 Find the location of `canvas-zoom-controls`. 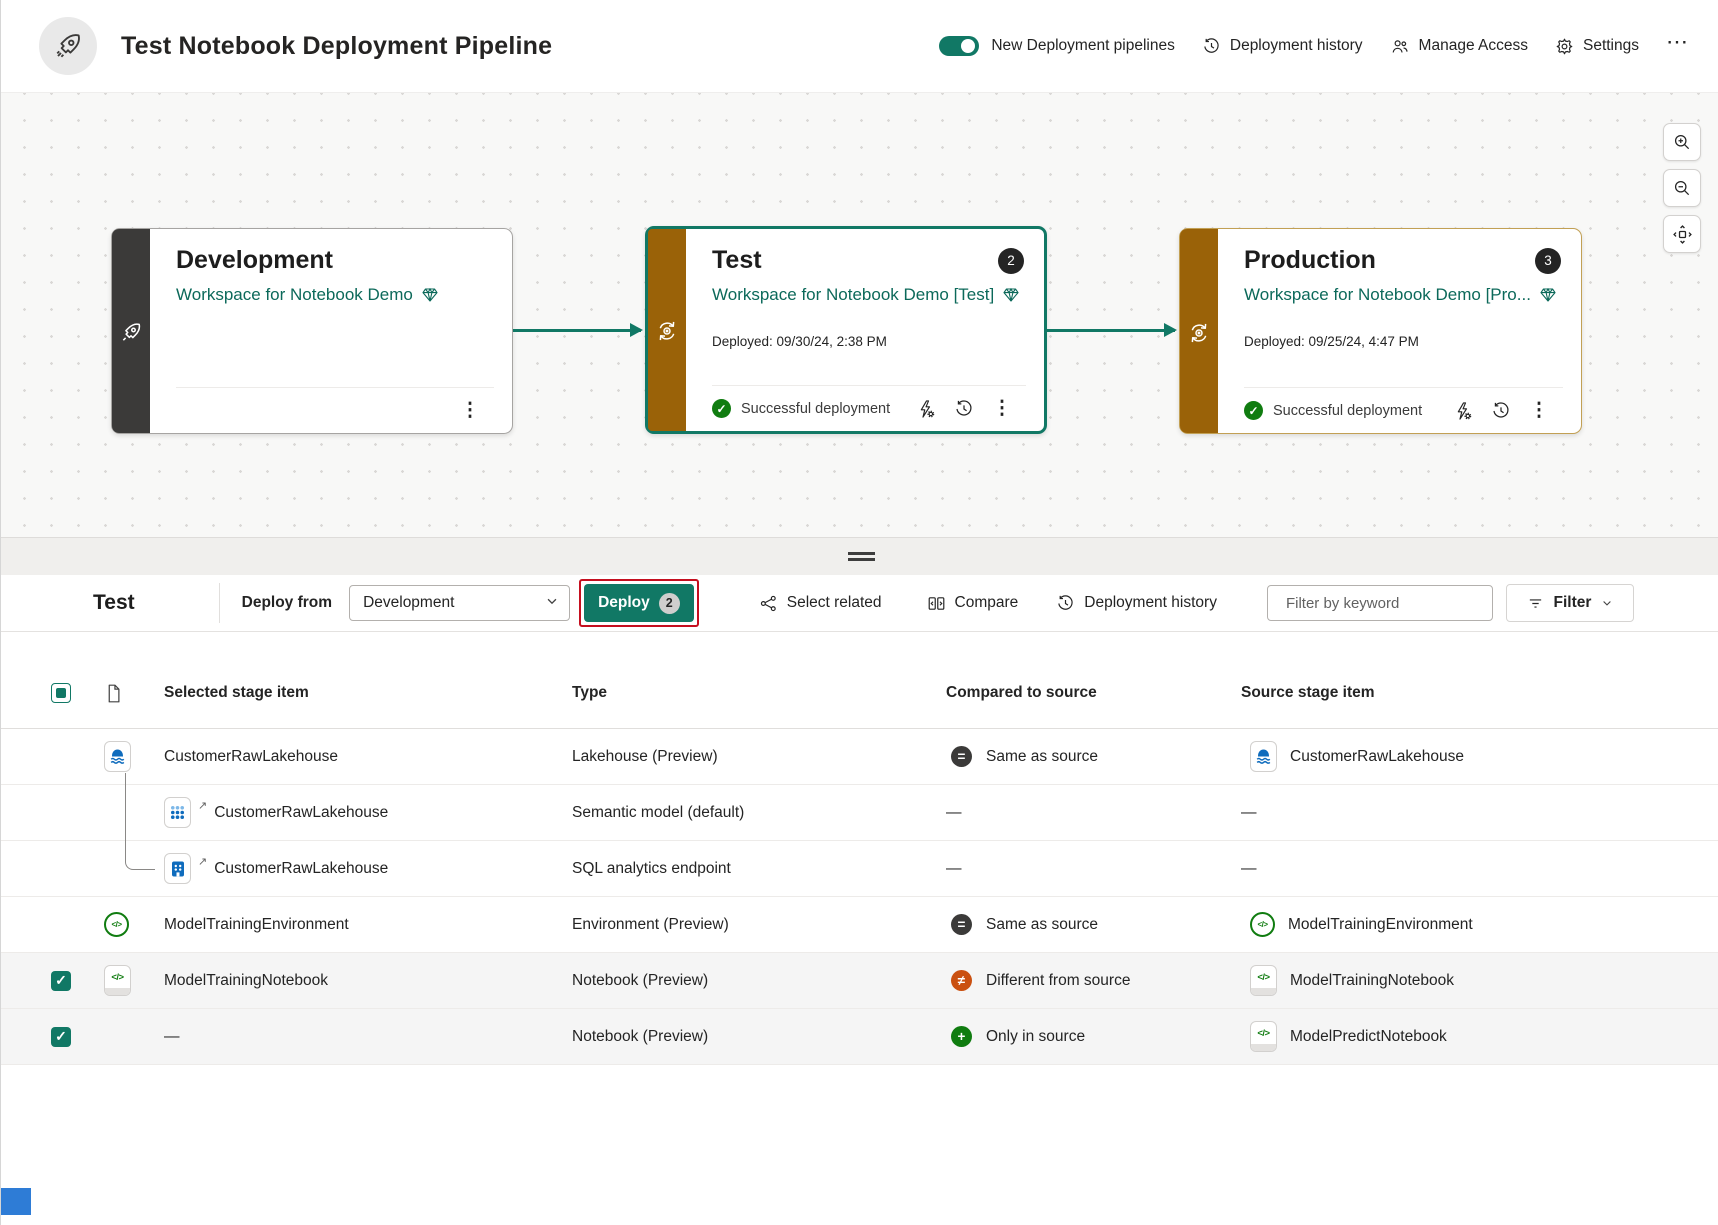

canvas-zoom-controls is located at coordinates (1682, 188).